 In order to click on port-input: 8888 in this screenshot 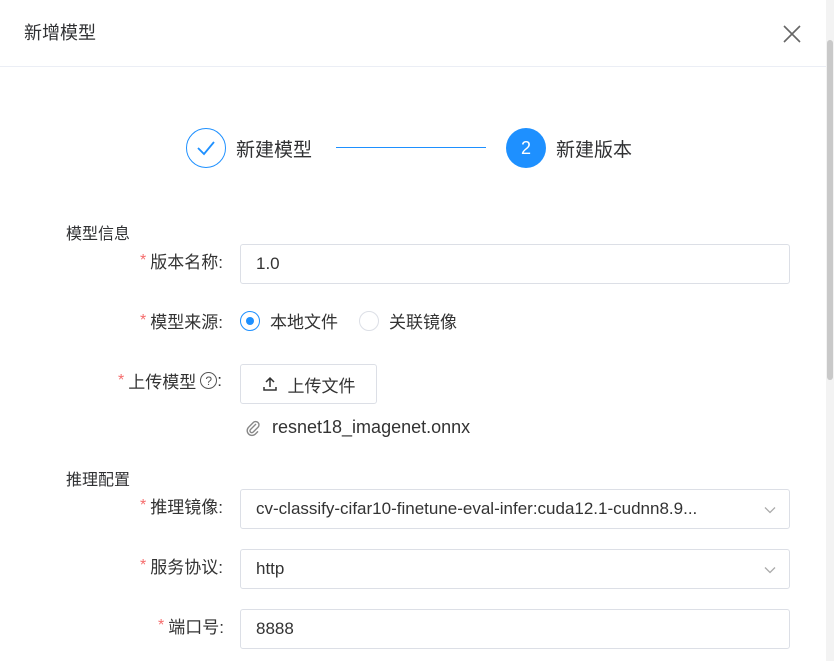, I will do `click(515, 629)`.